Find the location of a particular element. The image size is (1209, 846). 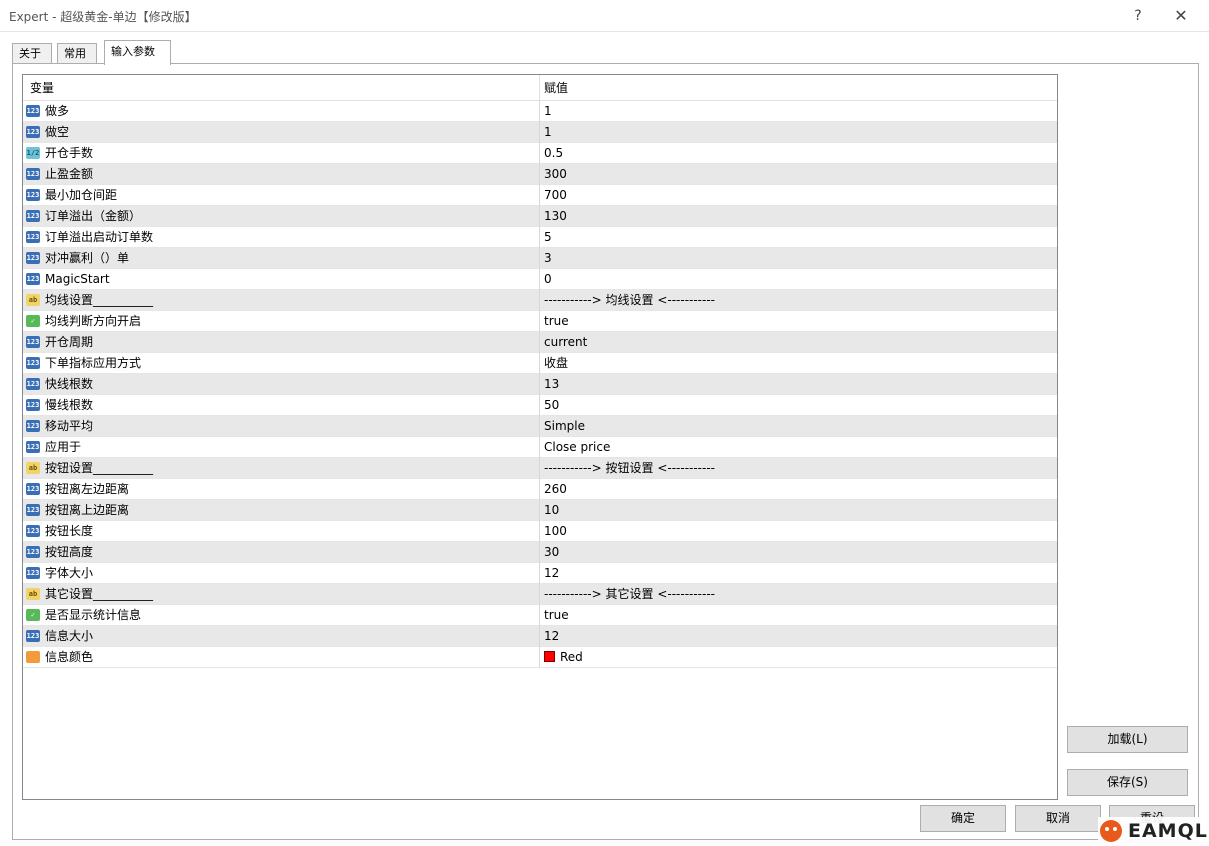

table-row: 123 字体大小 12 is located at coordinates (540, 573).